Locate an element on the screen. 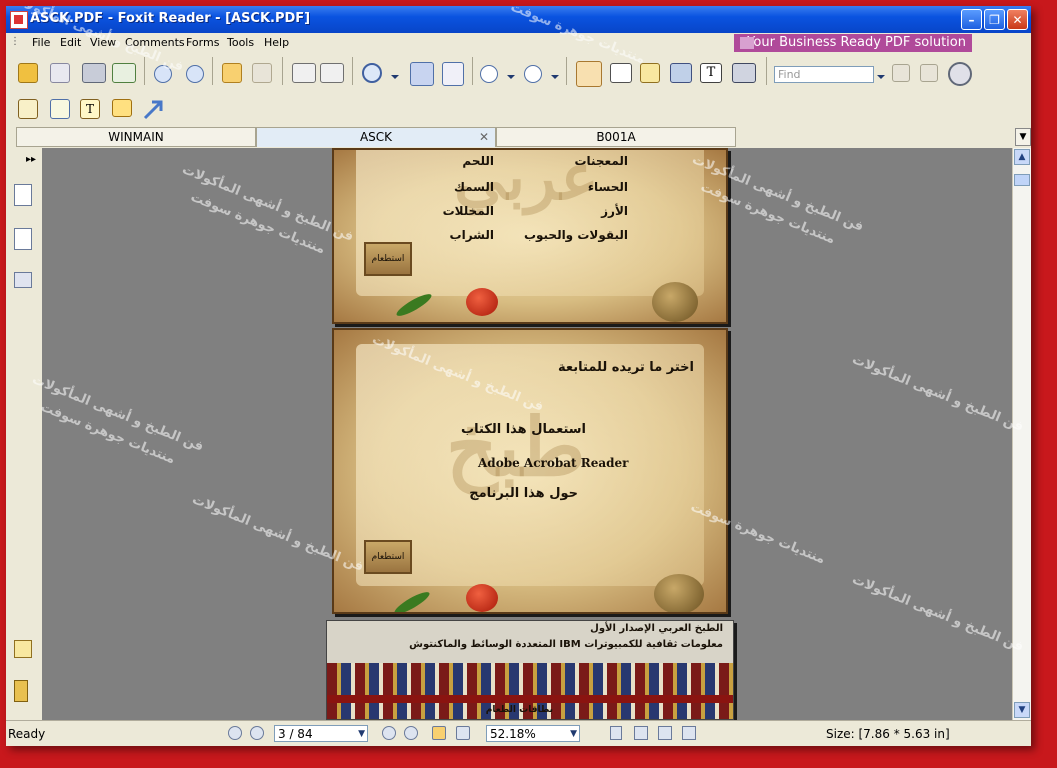 The image size is (1057, 768). note-pencil-icon is located at coordinates (60, 109).